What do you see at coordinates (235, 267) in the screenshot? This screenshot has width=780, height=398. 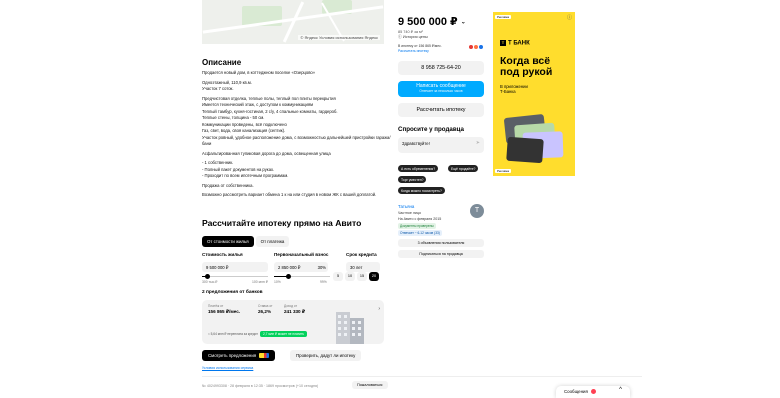 I see `cost-input: 9 500 000 ₽` at bounding box center [235, 267].